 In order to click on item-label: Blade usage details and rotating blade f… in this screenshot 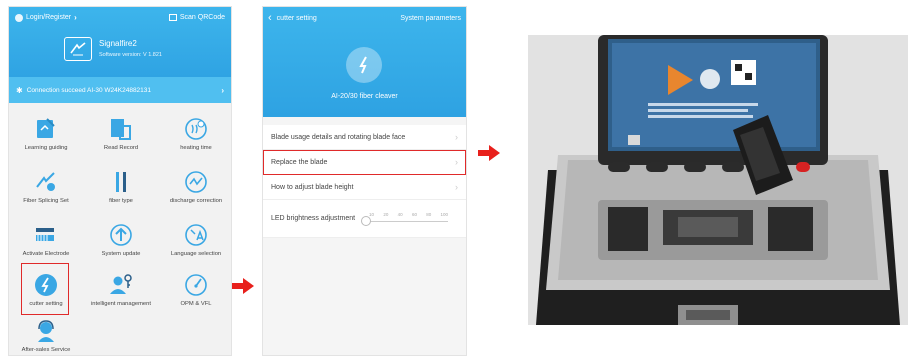, I will do `click(338, 137)`.